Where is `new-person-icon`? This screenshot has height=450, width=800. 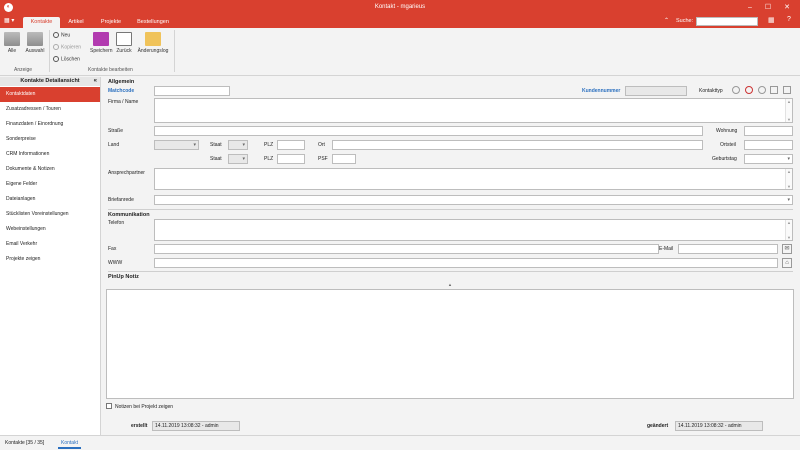
new-person-icon is located at coordinates (56, 35).